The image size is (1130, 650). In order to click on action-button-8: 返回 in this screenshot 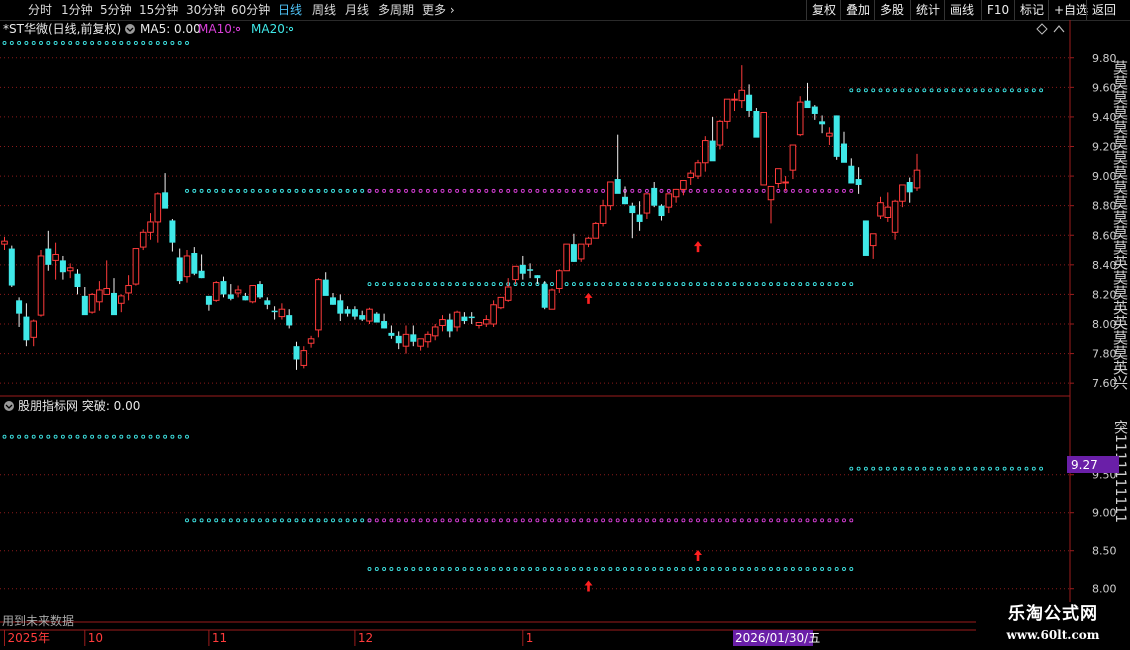, I will do `click(1103, 10)`.